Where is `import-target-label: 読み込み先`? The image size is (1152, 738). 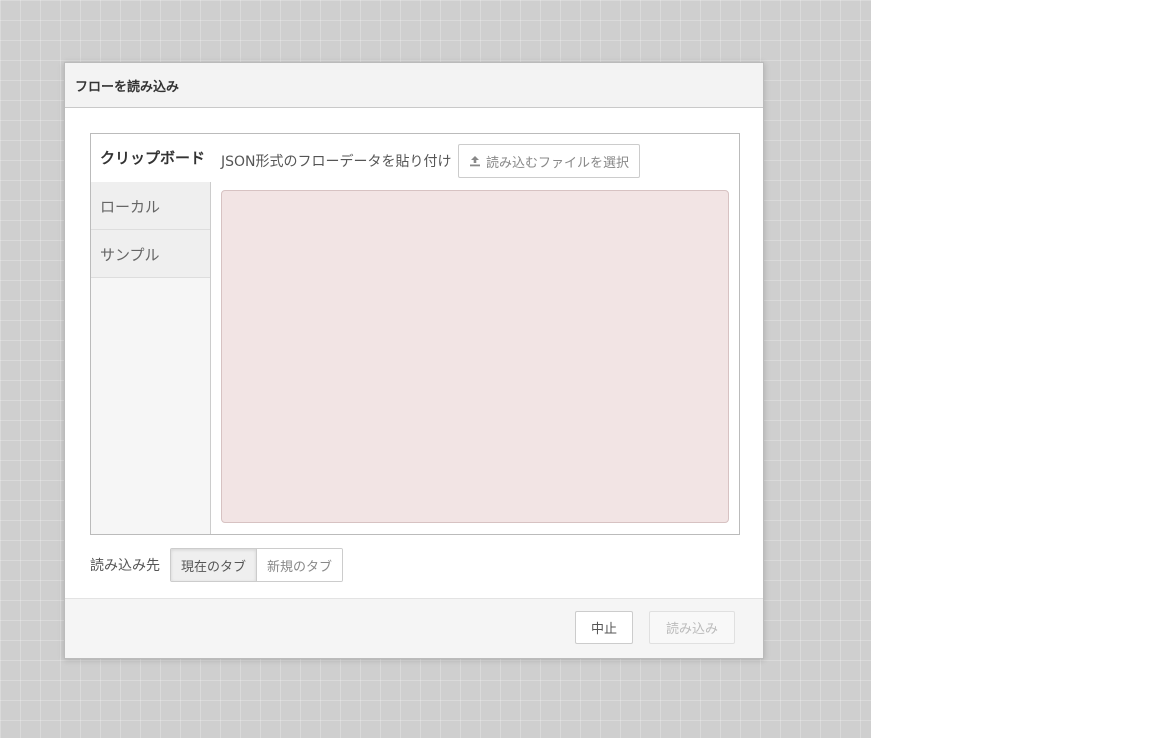
import-target-label: 読み込み先 is located at coordinates (125, 566).